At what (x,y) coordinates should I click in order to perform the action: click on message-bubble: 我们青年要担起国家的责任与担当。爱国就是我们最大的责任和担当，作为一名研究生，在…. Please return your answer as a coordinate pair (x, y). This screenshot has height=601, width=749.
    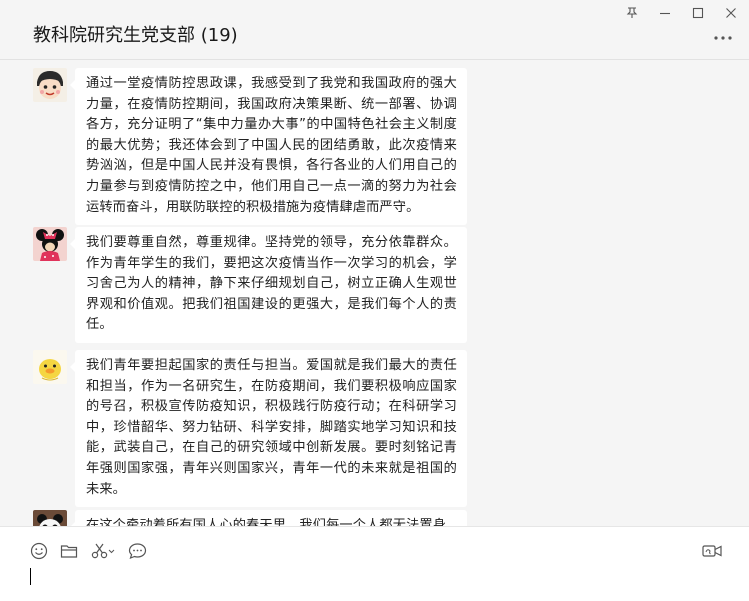
    Looking at the image, I should click on (268, 429).